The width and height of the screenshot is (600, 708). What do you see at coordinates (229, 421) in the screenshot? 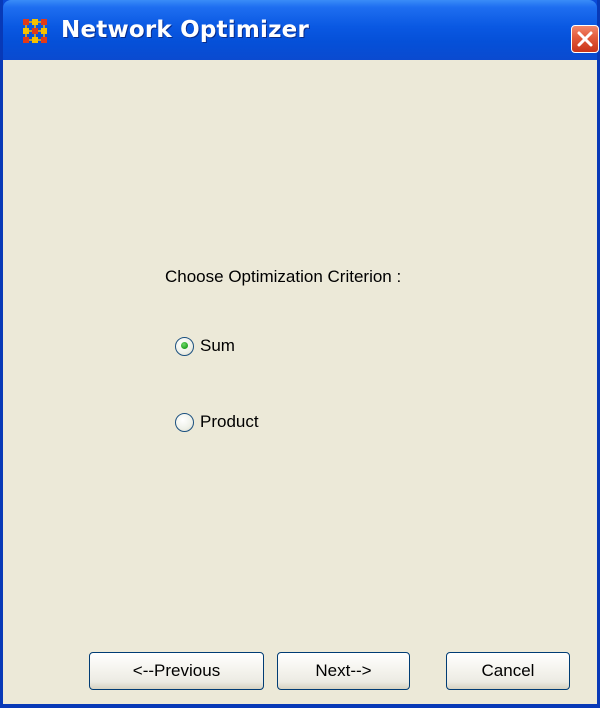
I see `product-label: Product` at bounding box center [229, 421].